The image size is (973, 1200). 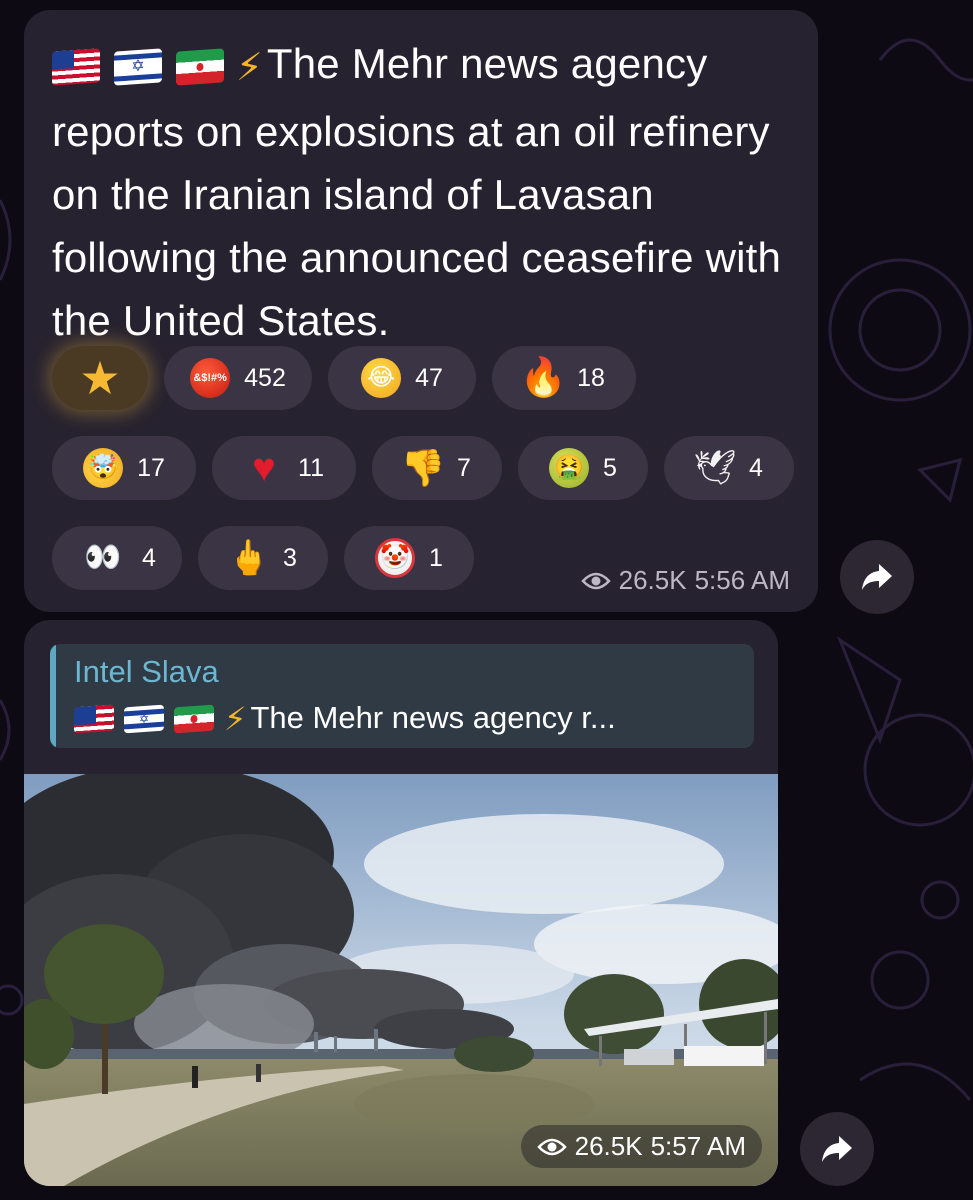 What do you see at coordinates (103, 468) in the screenshot?
I see `mind-blown-icon: 🤯` at bounding box center [103, 468].